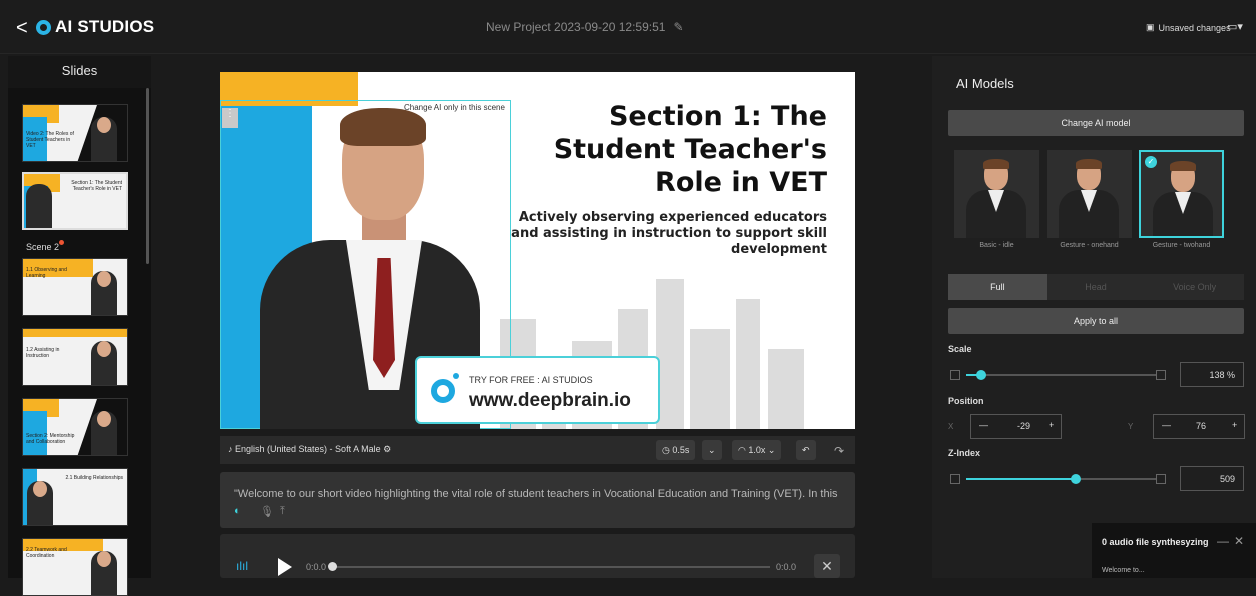 The width and height of the screenshot is (1256, 596). I want to click on scale-handle, so click(981, 375).